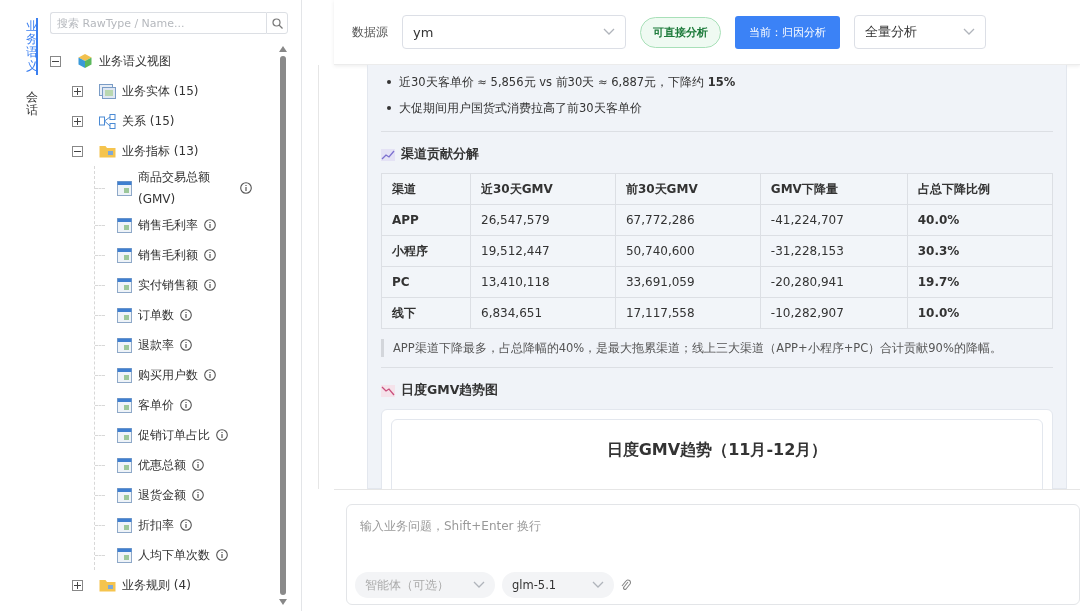  I want to click on table-cell: APP, so click(426, 220).